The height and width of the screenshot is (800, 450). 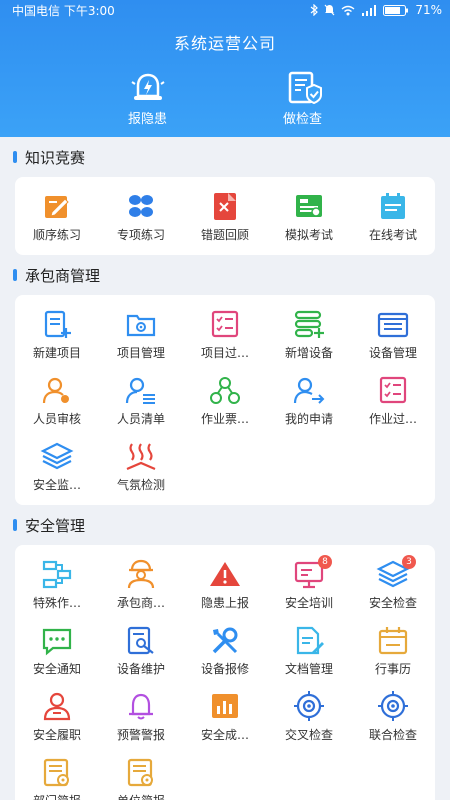 What do you see at coordinates (57, 796) in the screenshot?
I see `menu-tile-label: 部门简报` at bounding box center [57, 796].